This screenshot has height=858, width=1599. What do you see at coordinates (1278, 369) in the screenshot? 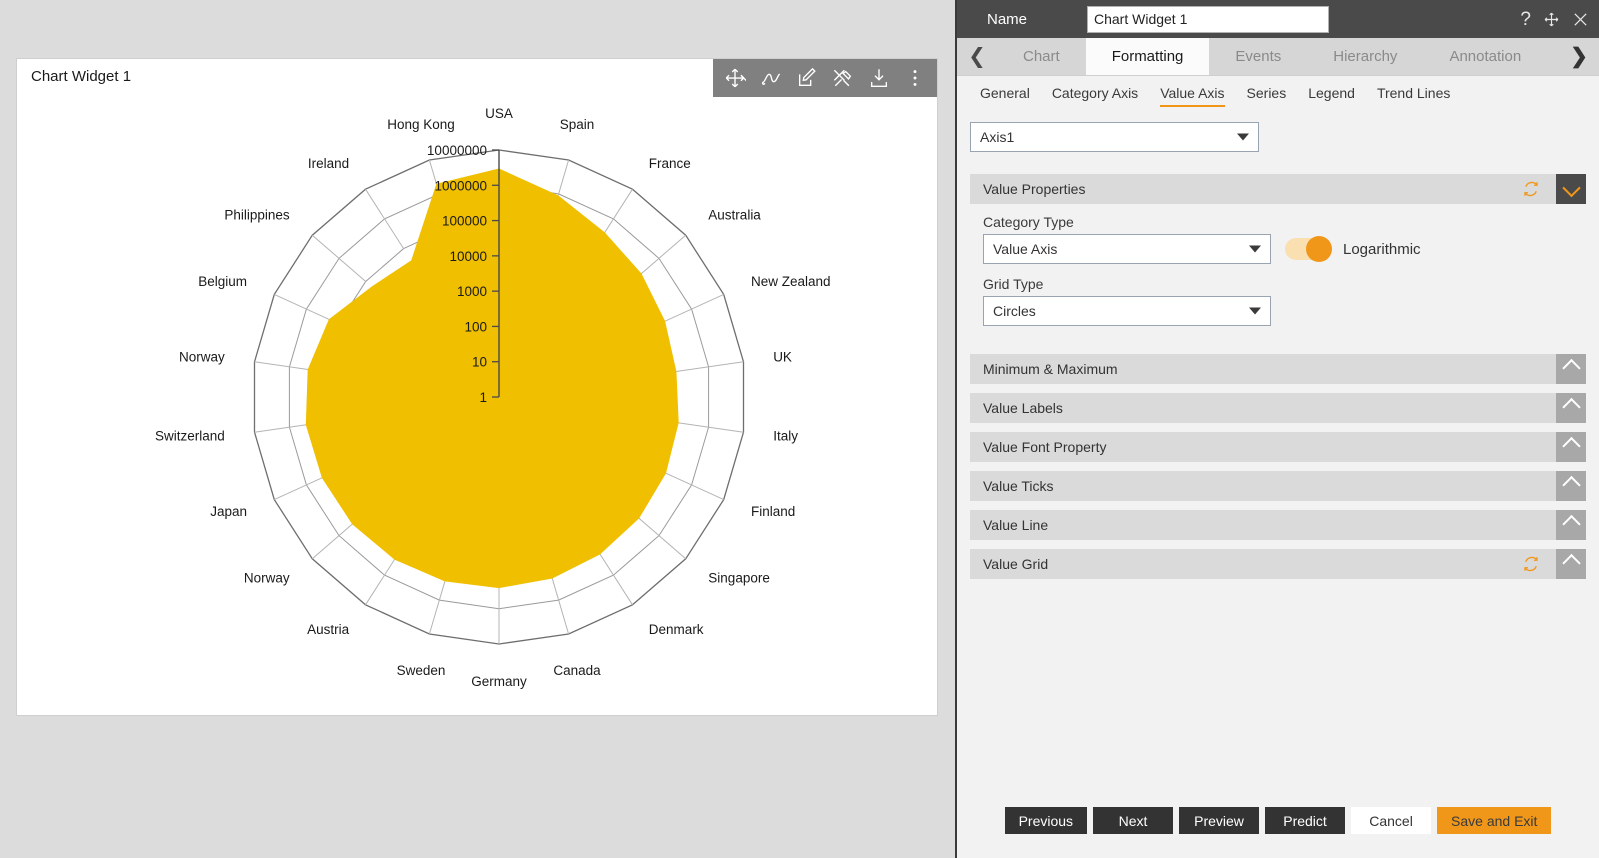
I see `section-minimum-maximum: Minimum & Maximum` at bounding box center [1278, 369].